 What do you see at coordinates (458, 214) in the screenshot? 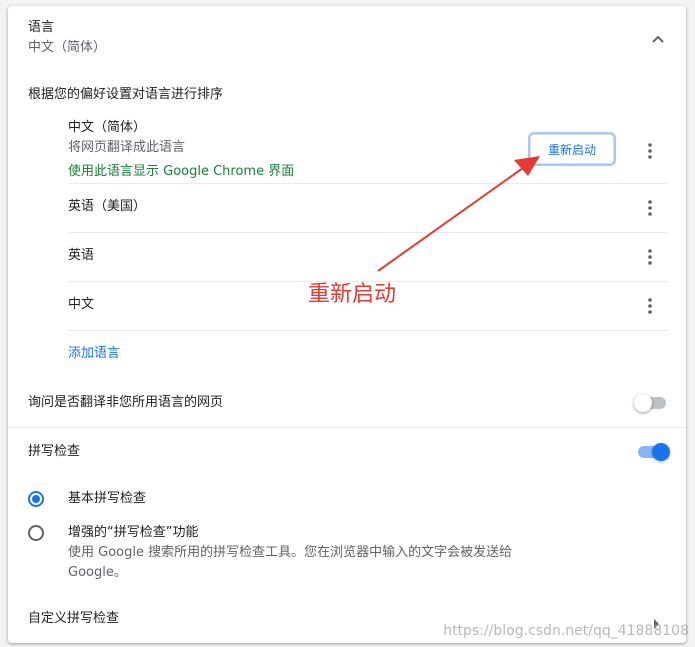
I see `annotation-arrow` at bounding box center [458, 214].